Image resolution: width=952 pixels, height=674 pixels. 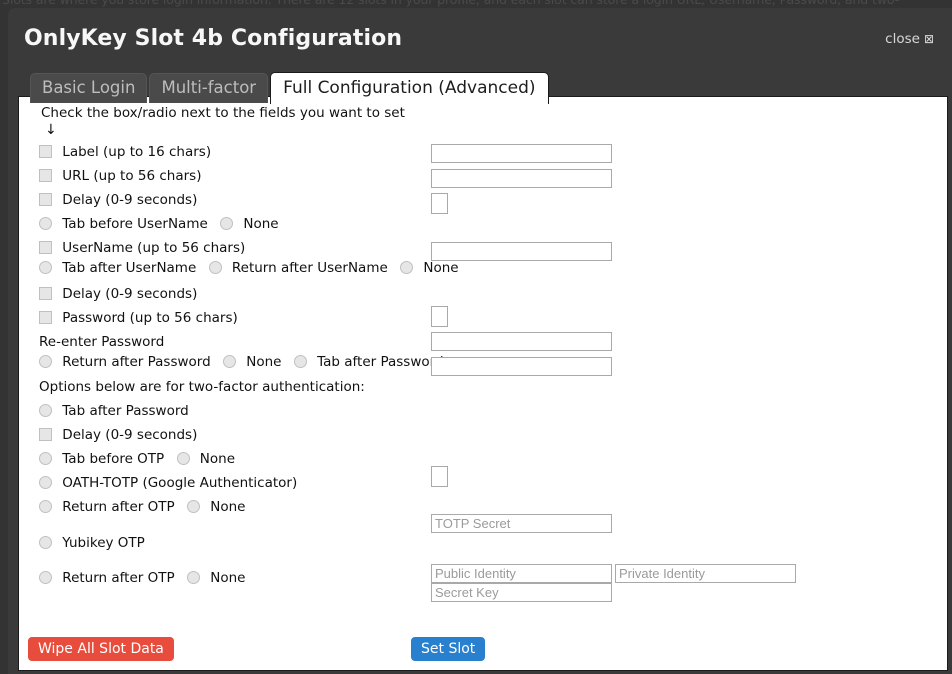 I want to click on return-after-otp-2-none-radio, so click(x=193, y=577).